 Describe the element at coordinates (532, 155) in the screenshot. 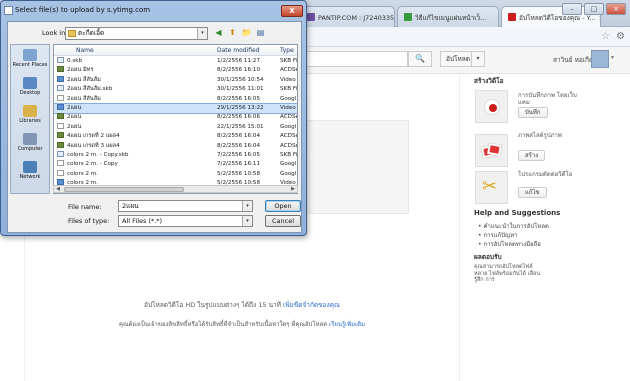

I see `create-slideshow-button: สร้าง` at that location.